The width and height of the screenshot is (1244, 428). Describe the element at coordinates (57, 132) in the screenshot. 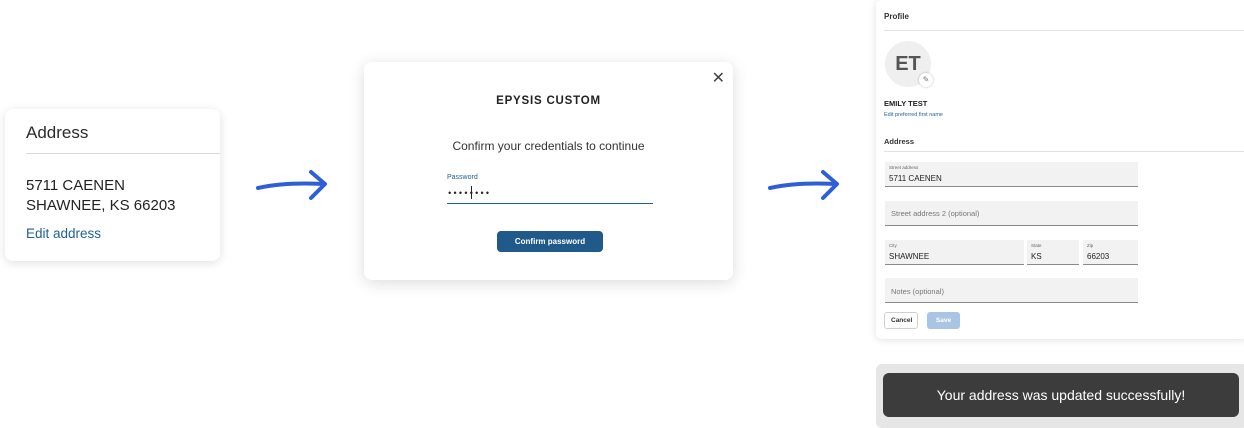

I see `address-card-title: Address` at that location.